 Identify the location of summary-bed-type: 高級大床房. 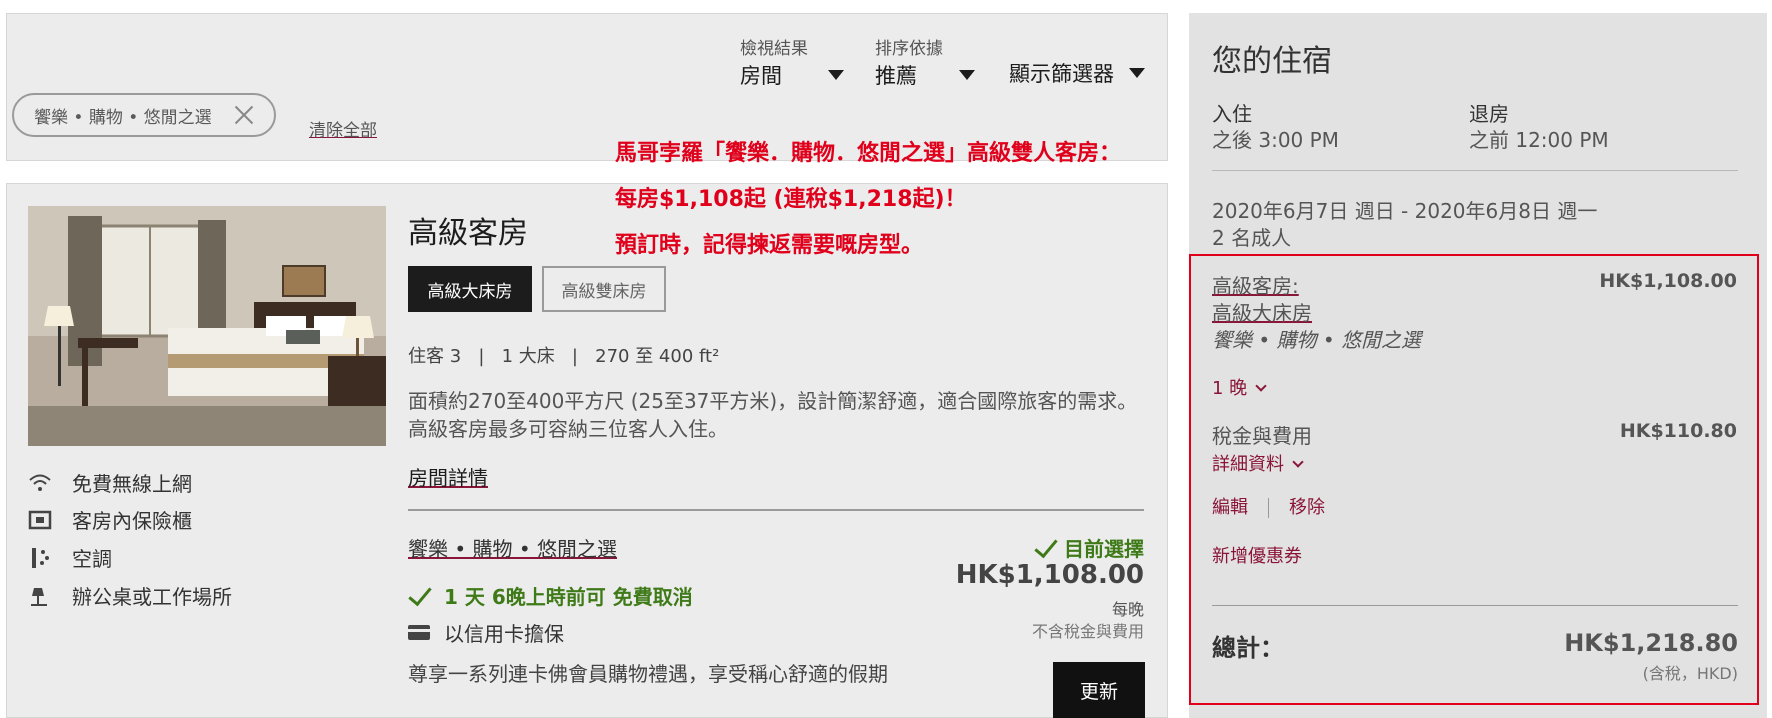
(1262, 311).